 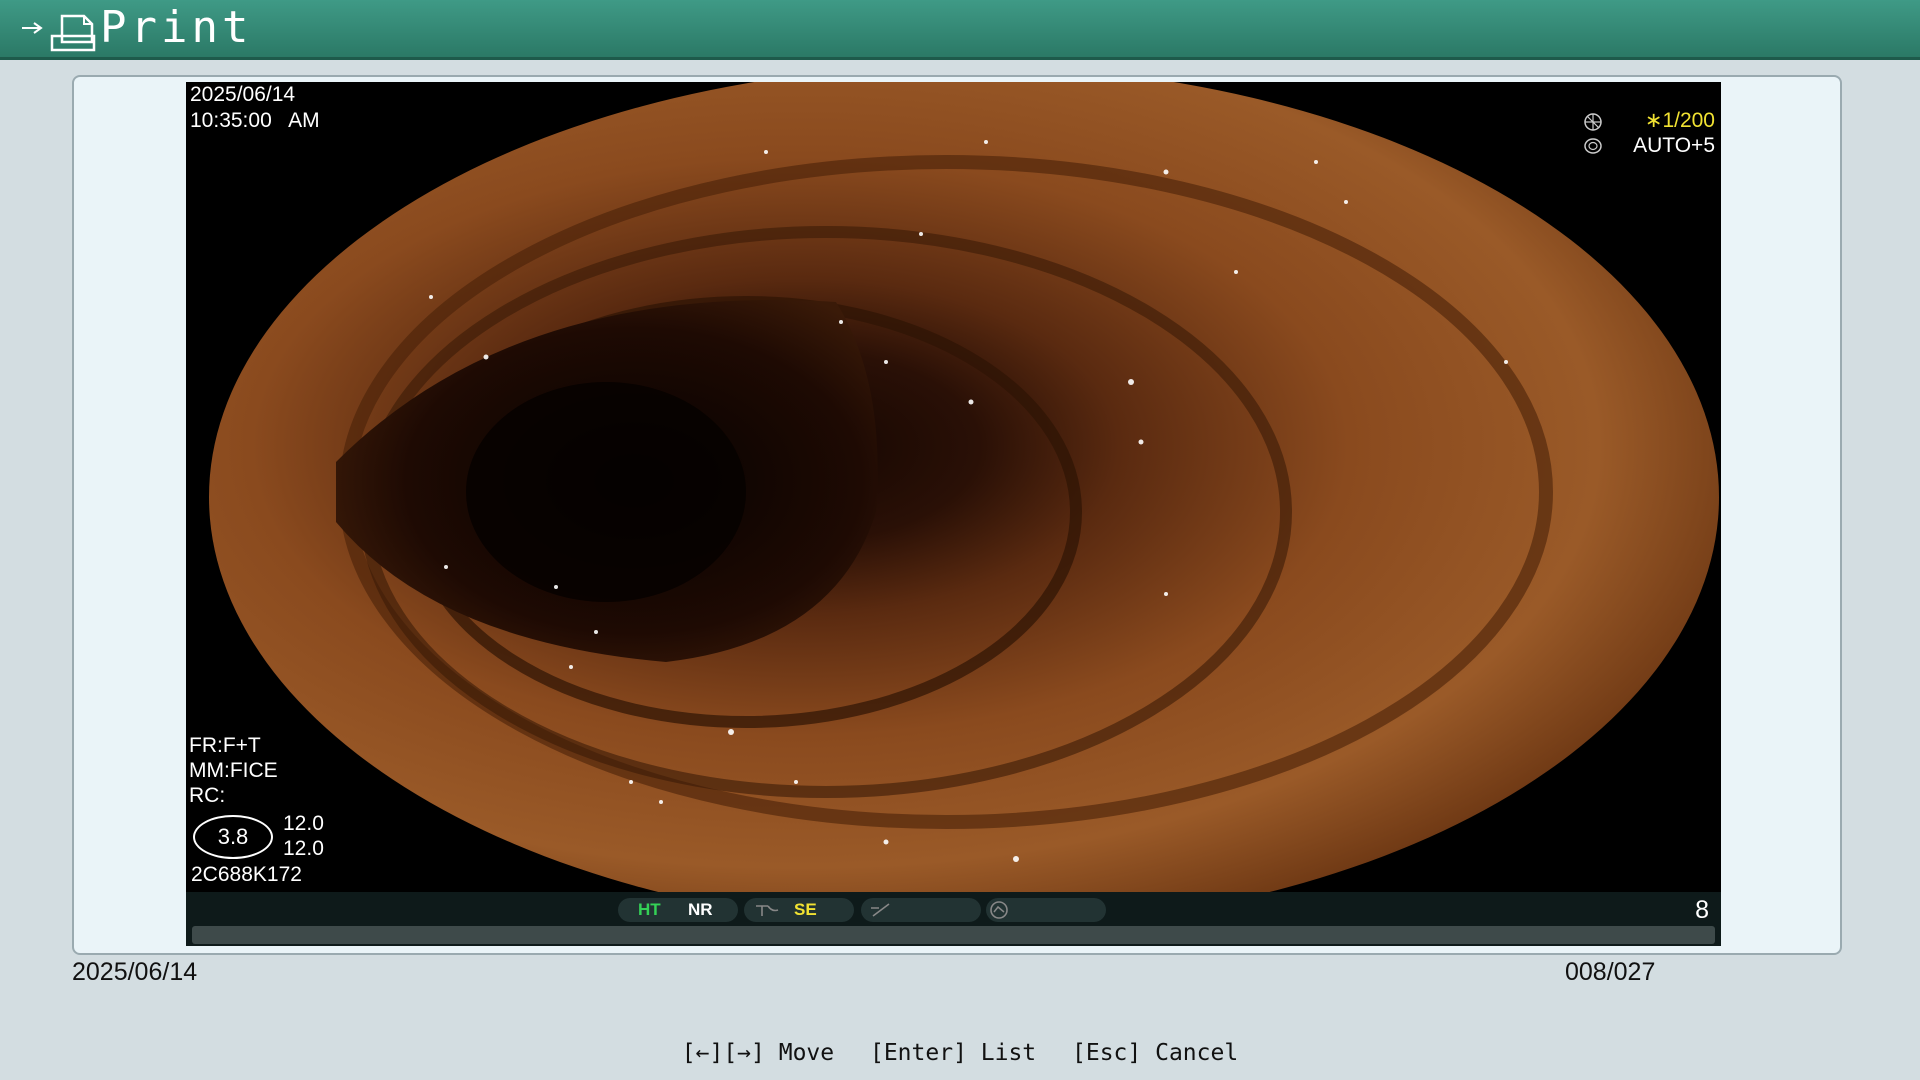 I want to click on rc-setting: RC:, so click(x=207, y=795).